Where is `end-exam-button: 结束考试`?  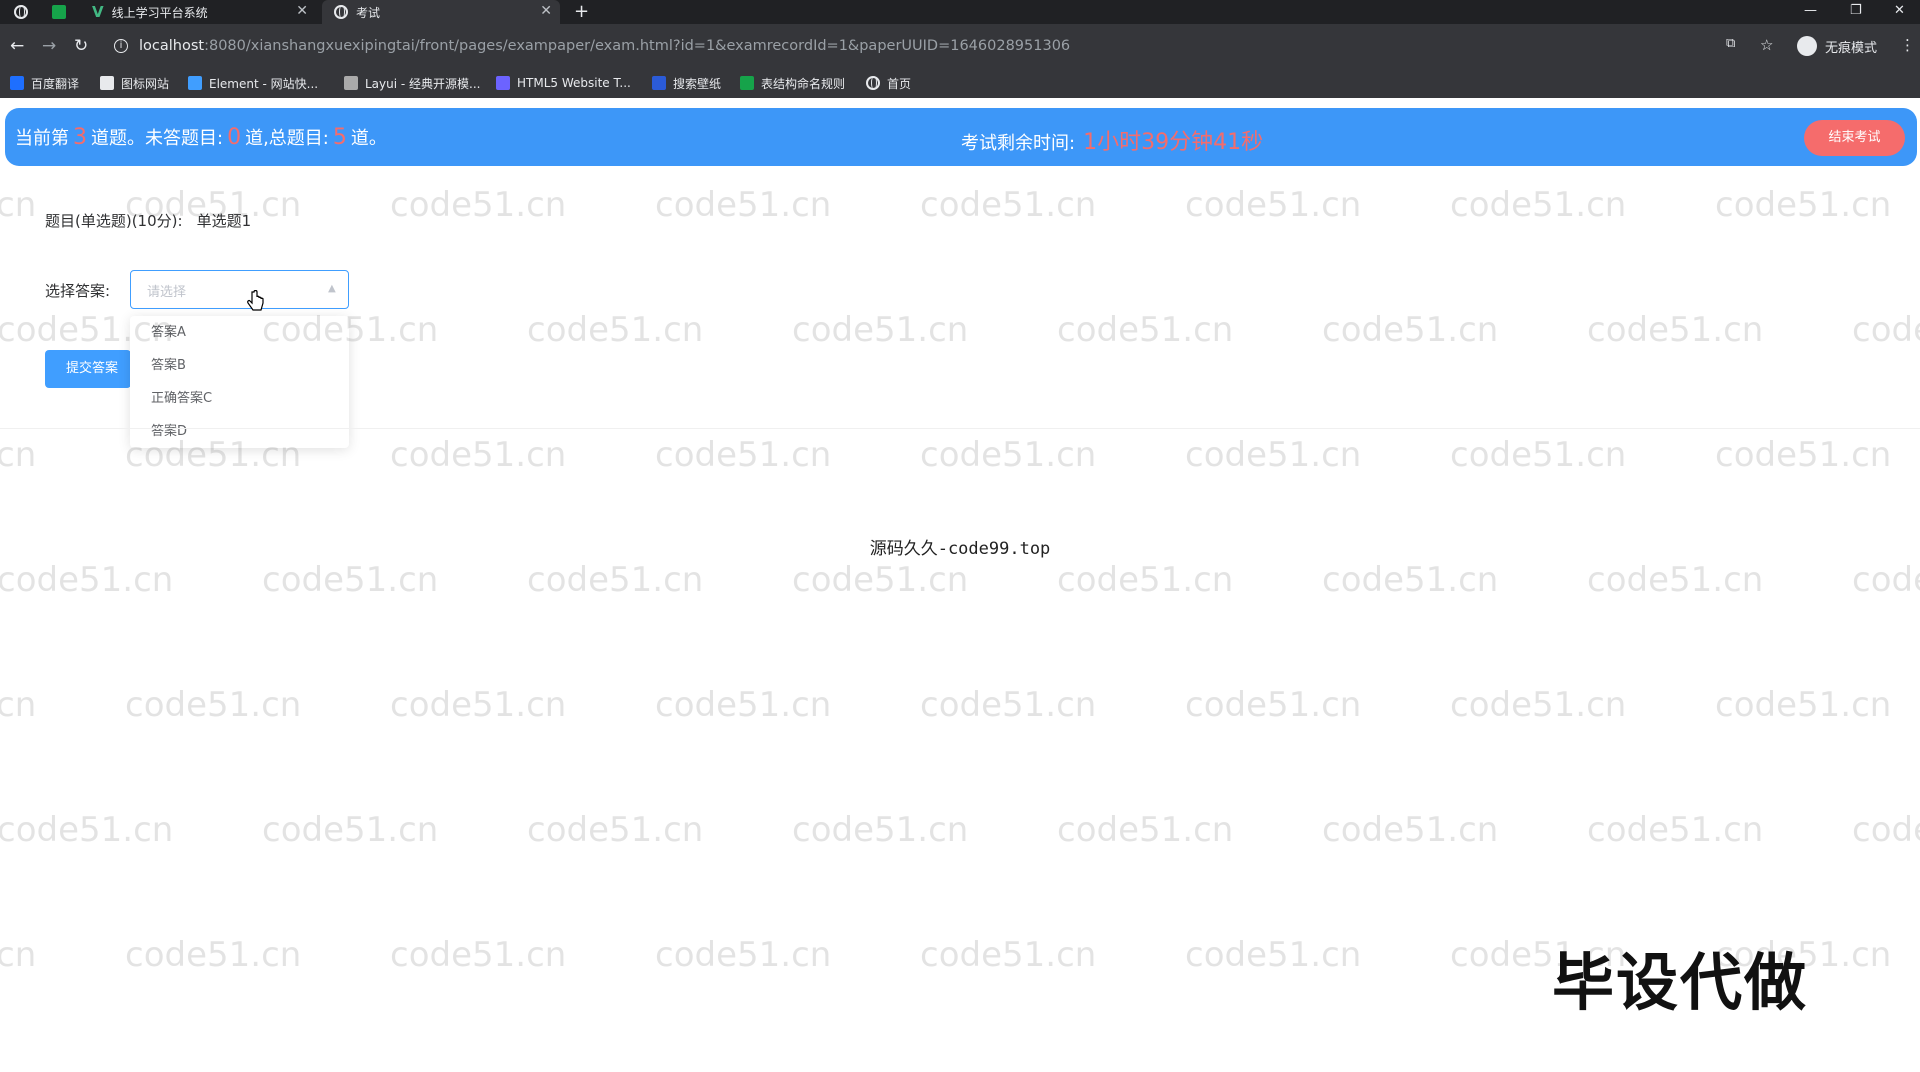
end-exam-button: 结束考试 is located at coordinates (1854, 138).